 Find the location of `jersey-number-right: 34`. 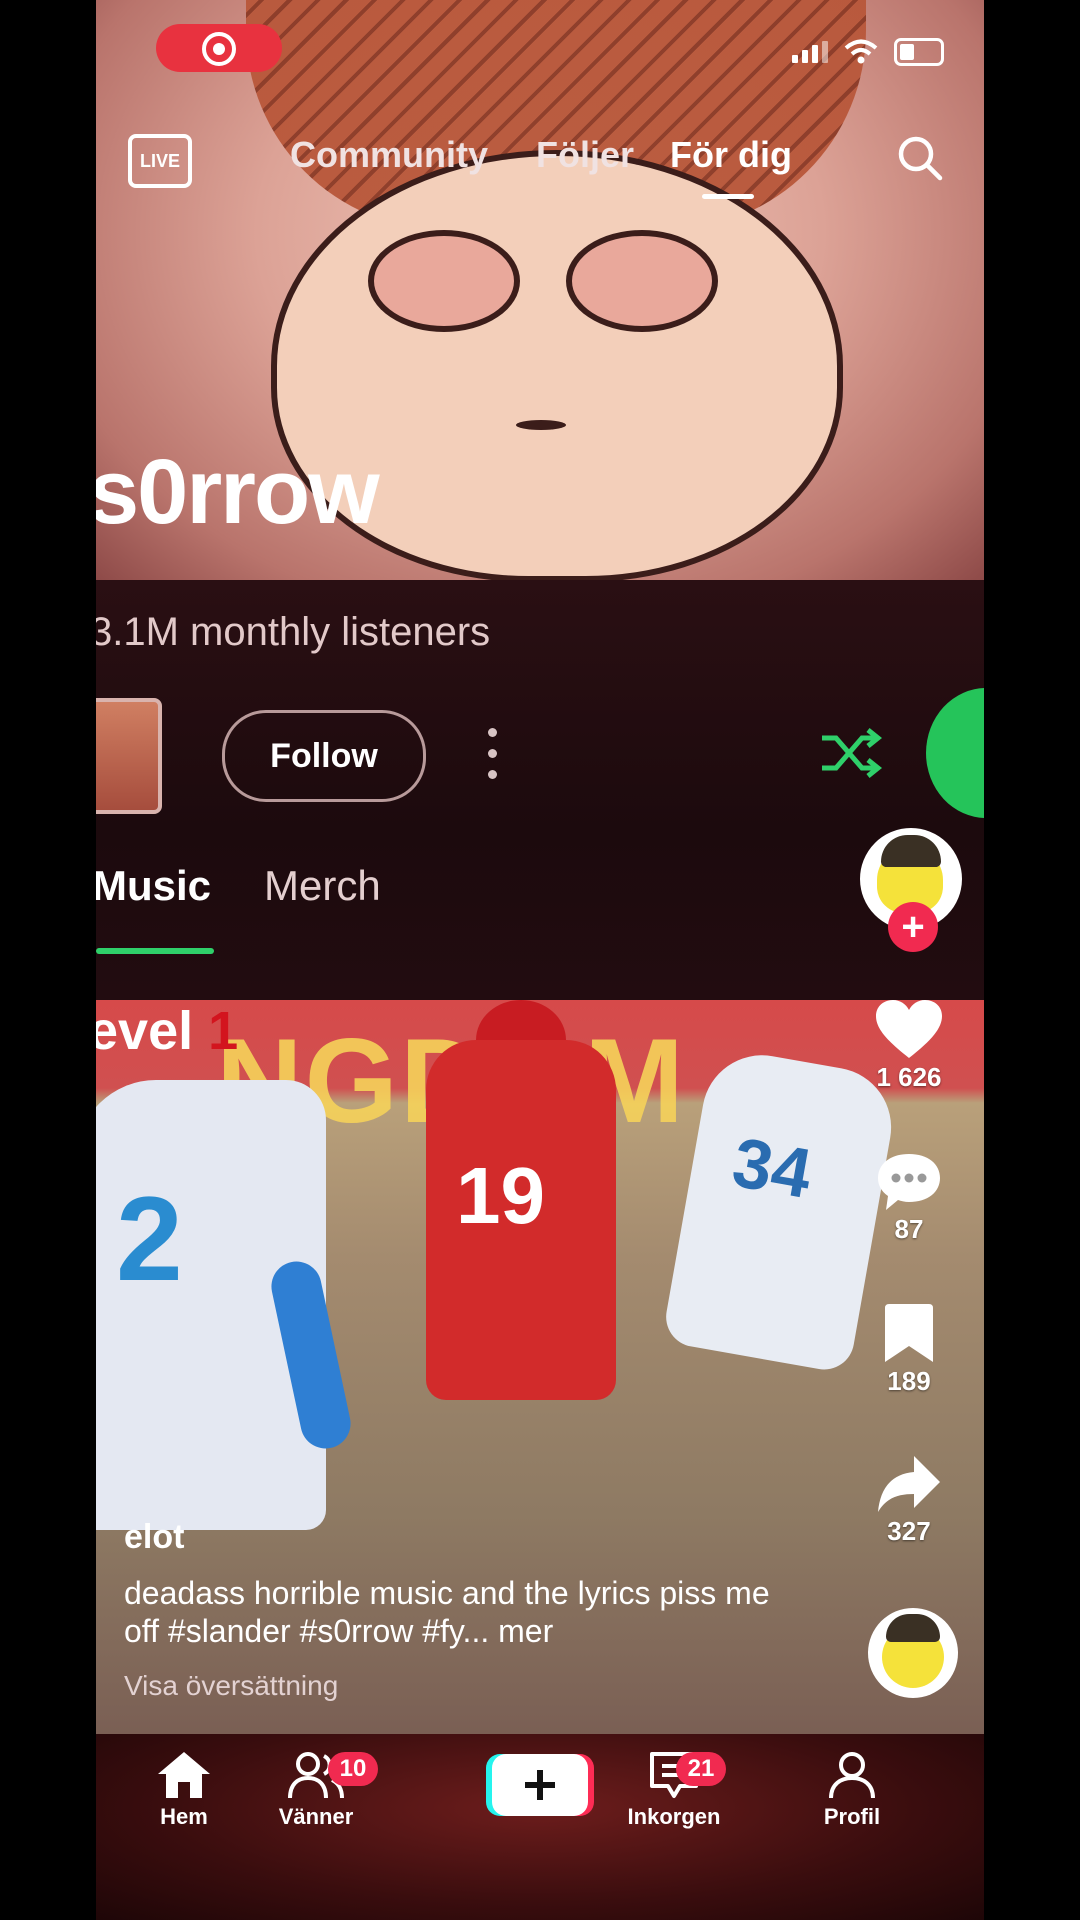

jersey-number-right: 34 is located at coordinates (772, 1167).